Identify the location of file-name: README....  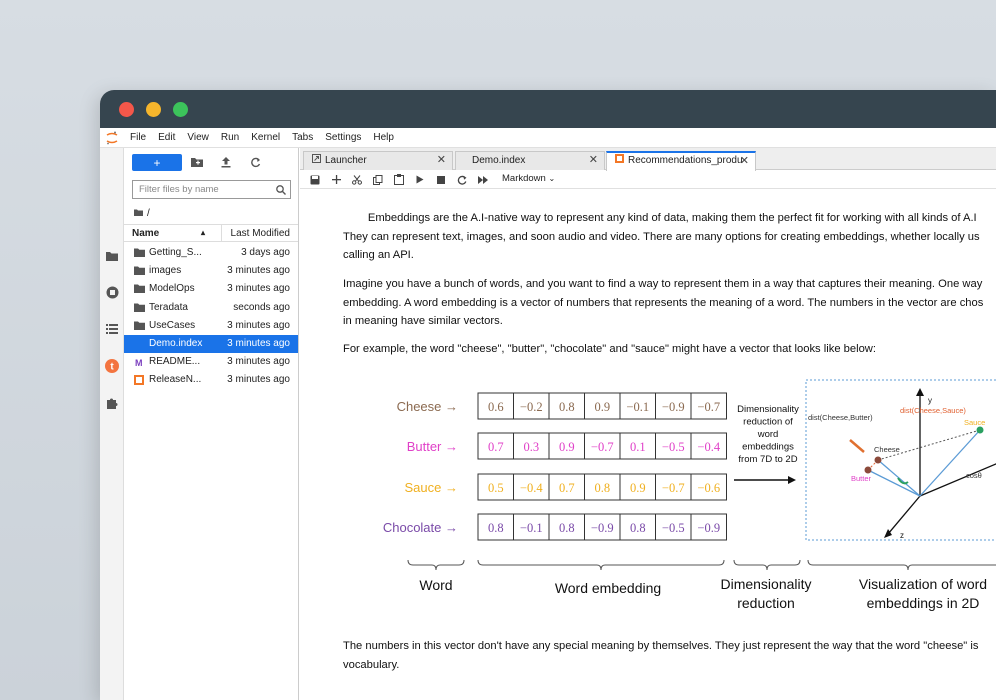
(175, 362).